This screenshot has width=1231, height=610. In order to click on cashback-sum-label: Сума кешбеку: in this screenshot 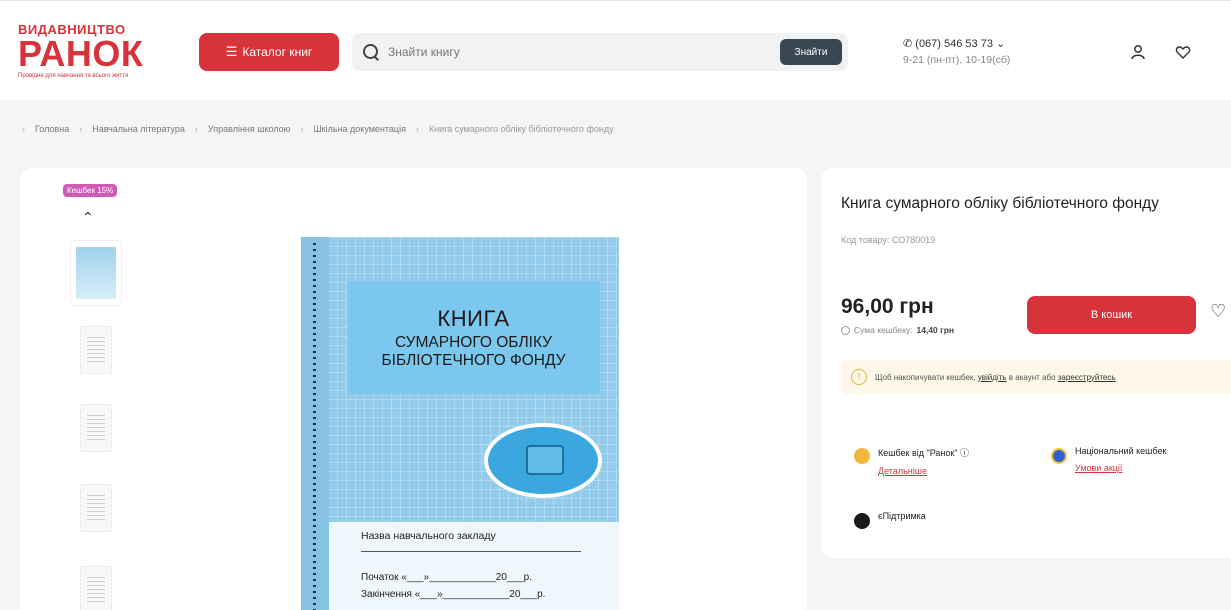, I will do `click(883, 330)`.